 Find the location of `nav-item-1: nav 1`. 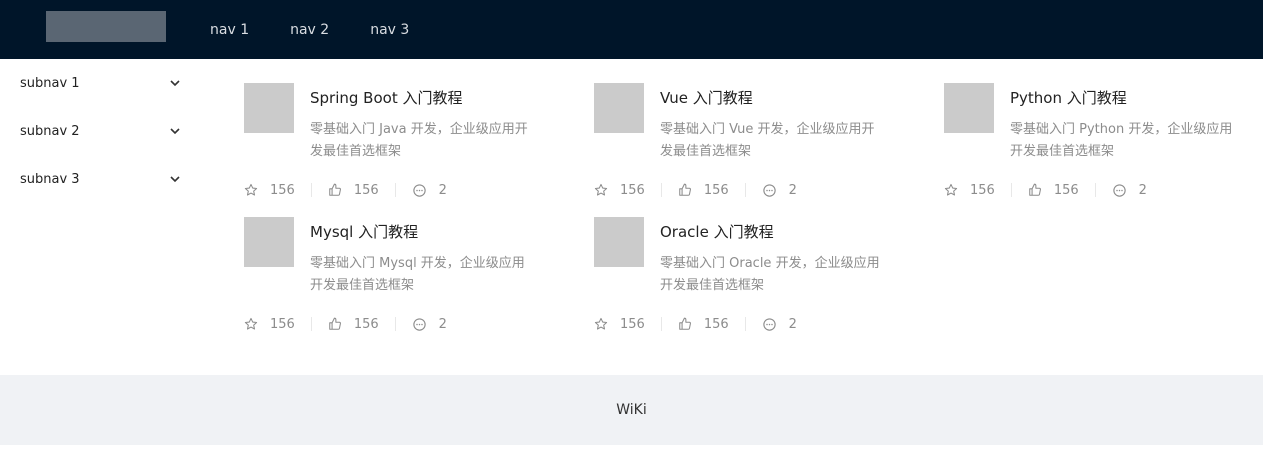

nav-item-1: nav 1 is located at coordinates (229, 30).